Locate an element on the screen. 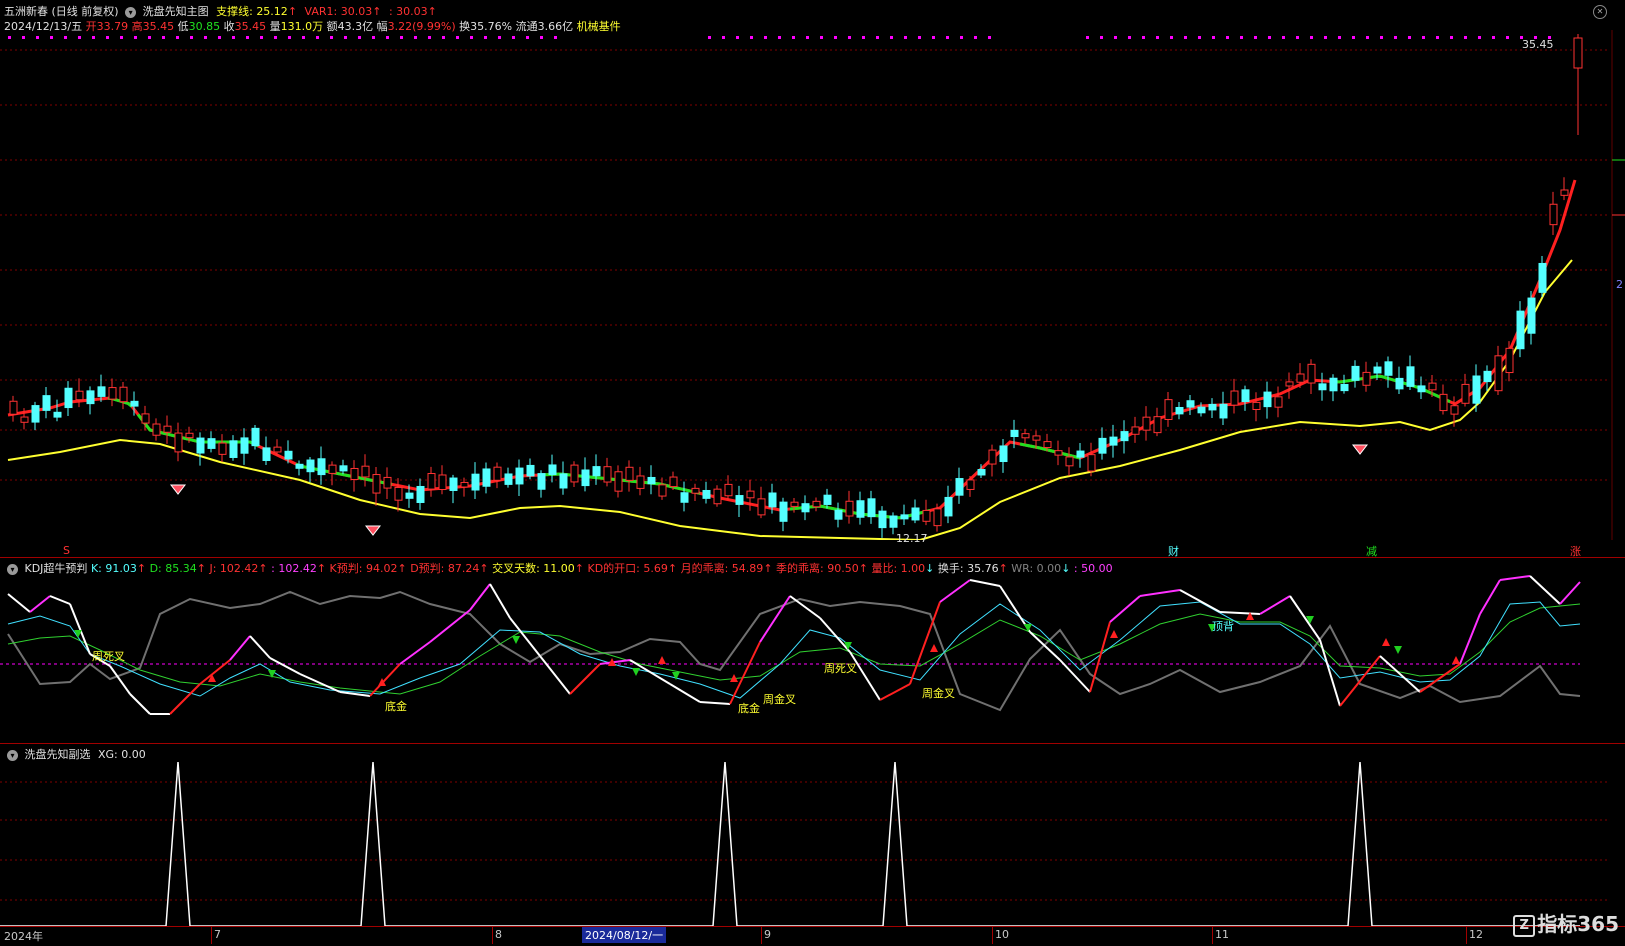 This screenshot has height=946, width=1625. main-indicator-name: 洗盘先知主图 is located at coordinates (176, 11).